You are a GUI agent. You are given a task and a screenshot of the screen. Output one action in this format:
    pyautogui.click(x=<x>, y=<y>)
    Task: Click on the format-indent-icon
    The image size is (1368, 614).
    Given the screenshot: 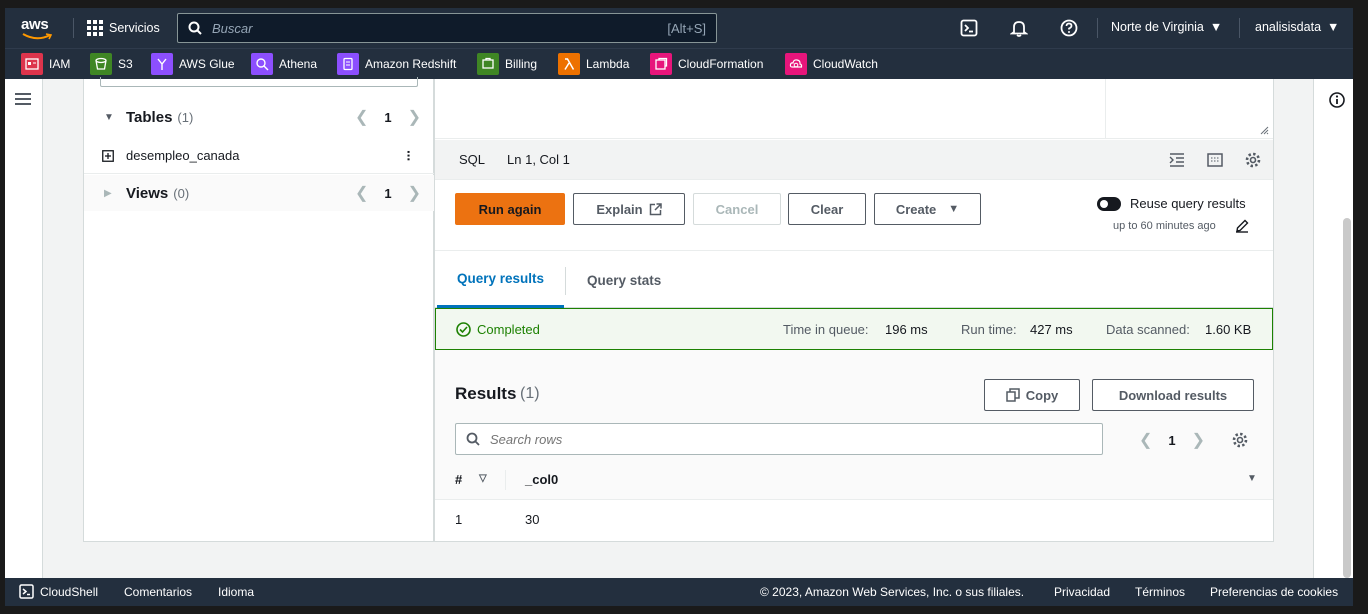 What is the action you would take?
    pyautogui.click(x=1177, y=160)
    